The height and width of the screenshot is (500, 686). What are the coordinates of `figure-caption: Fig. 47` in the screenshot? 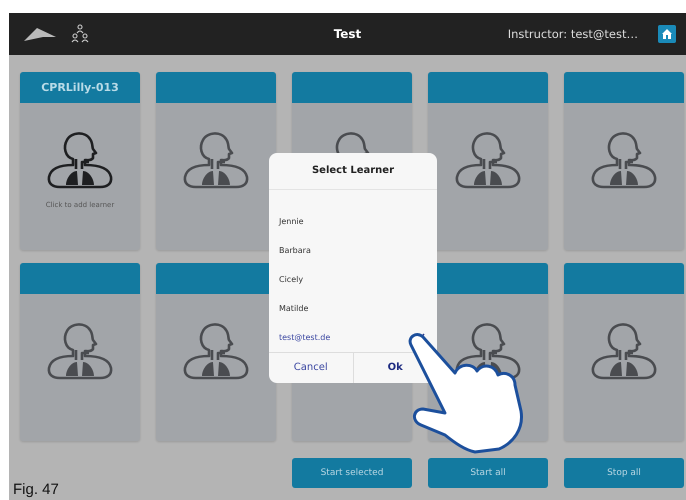 It's located at (36, 489).